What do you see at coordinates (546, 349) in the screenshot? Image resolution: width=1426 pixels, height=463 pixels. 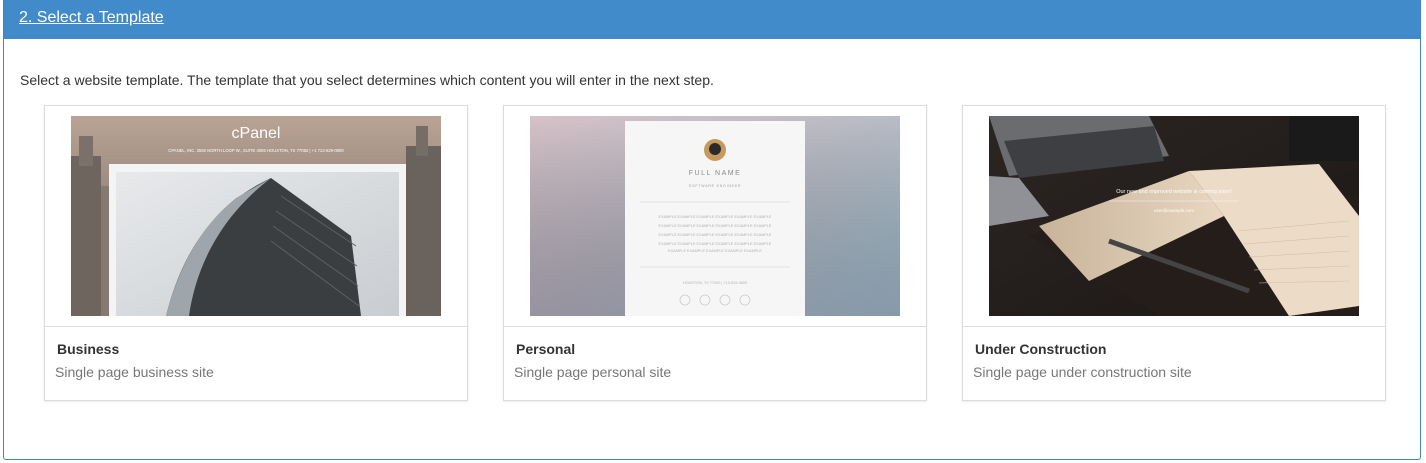 I see `template-name: Personal` at bounding box center [546, 349].